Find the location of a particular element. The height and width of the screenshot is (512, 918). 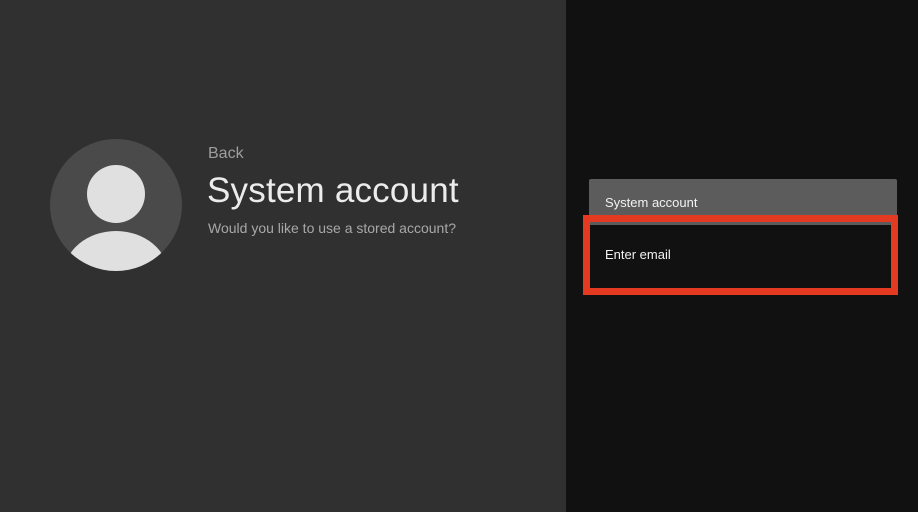

option-system-account: System account is located at coordinates (743, 202).